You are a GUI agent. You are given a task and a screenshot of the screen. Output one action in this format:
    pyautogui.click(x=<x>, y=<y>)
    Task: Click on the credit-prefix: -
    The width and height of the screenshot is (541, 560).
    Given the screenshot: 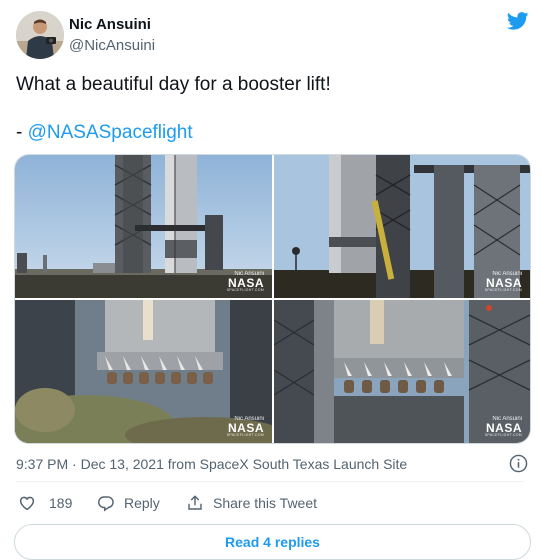 What is the action you would take?
    pyautogui.click(x=22, y=132)
    